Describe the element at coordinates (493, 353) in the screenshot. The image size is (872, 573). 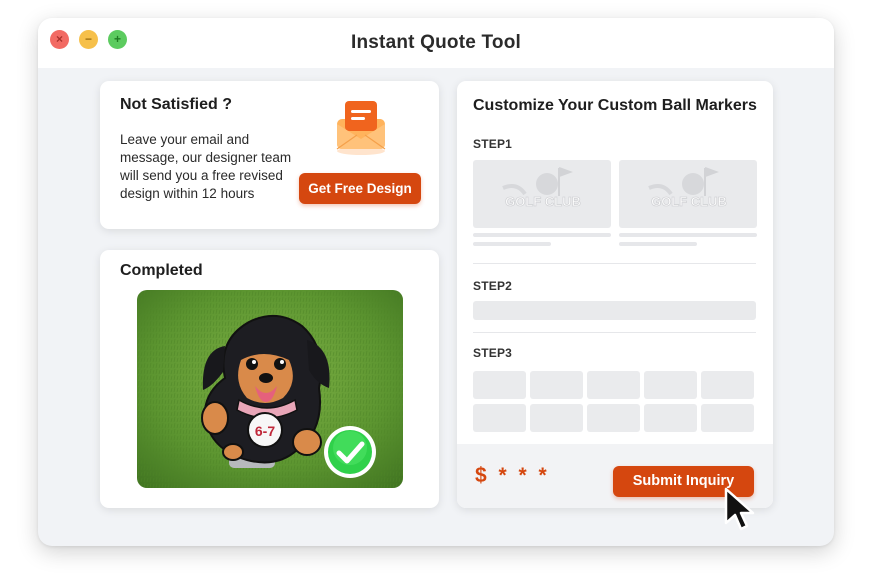
I see `step3-label: STEP3` at that location.